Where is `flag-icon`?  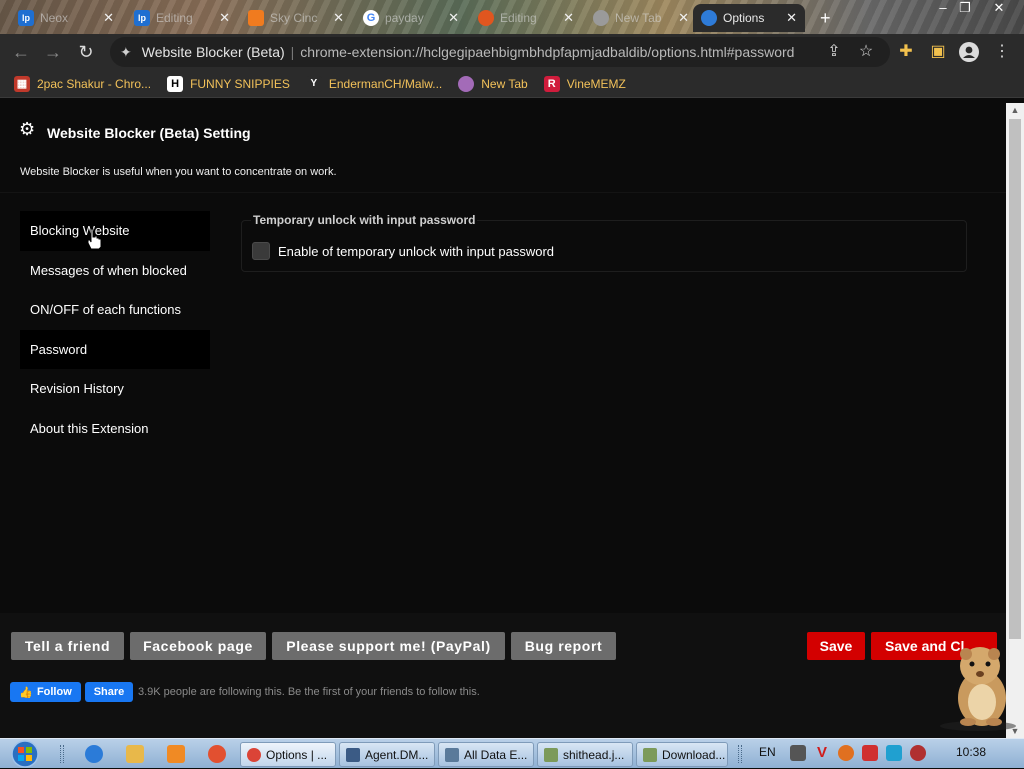
flag-icon is located at coordinates (870, 753).